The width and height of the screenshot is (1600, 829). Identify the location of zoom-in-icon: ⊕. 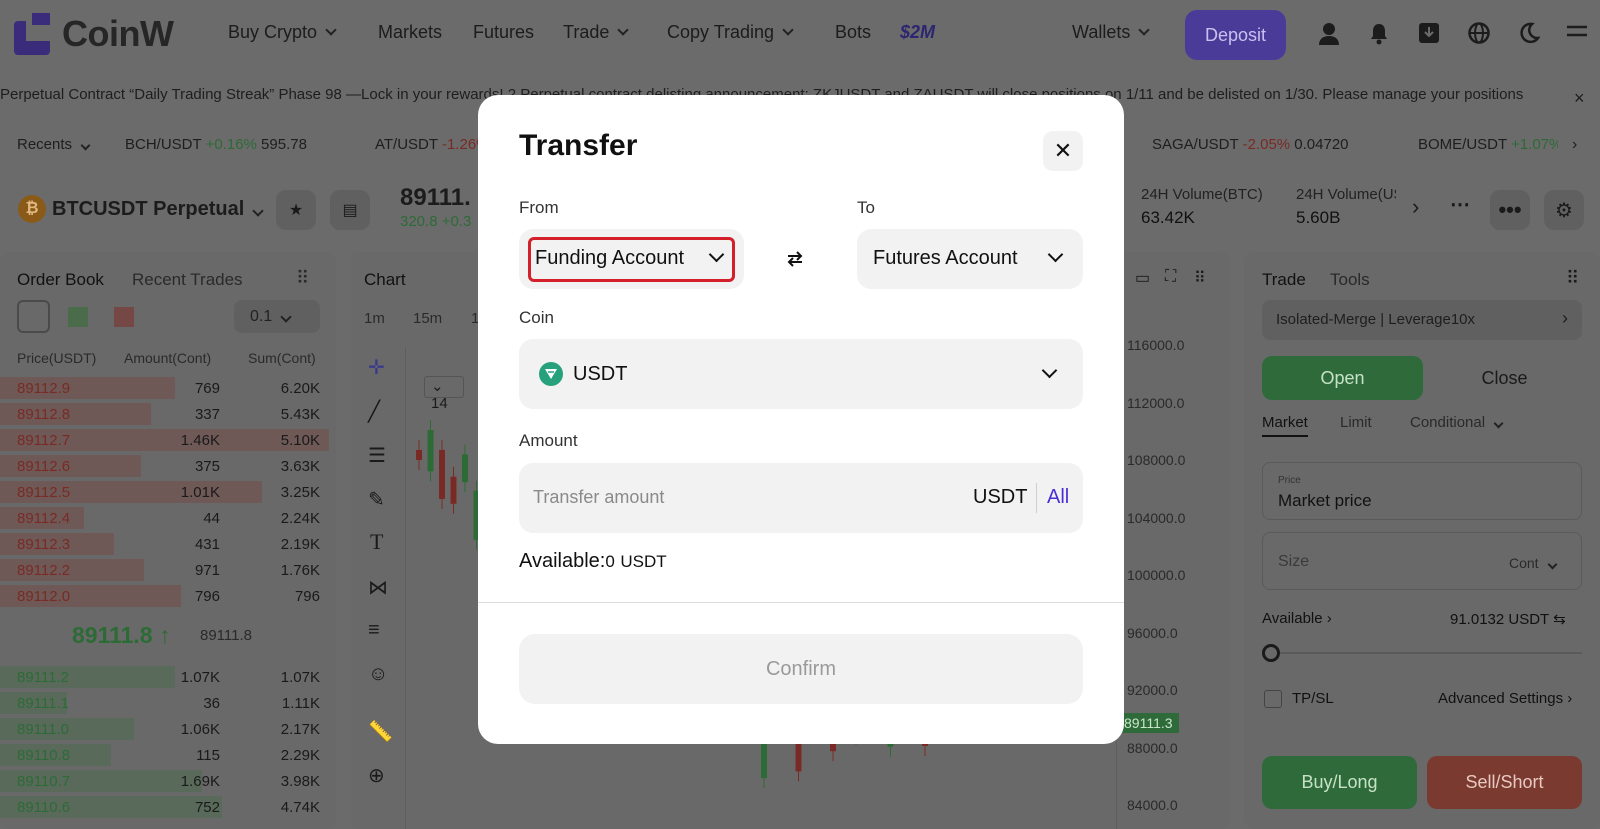
(376, 775).